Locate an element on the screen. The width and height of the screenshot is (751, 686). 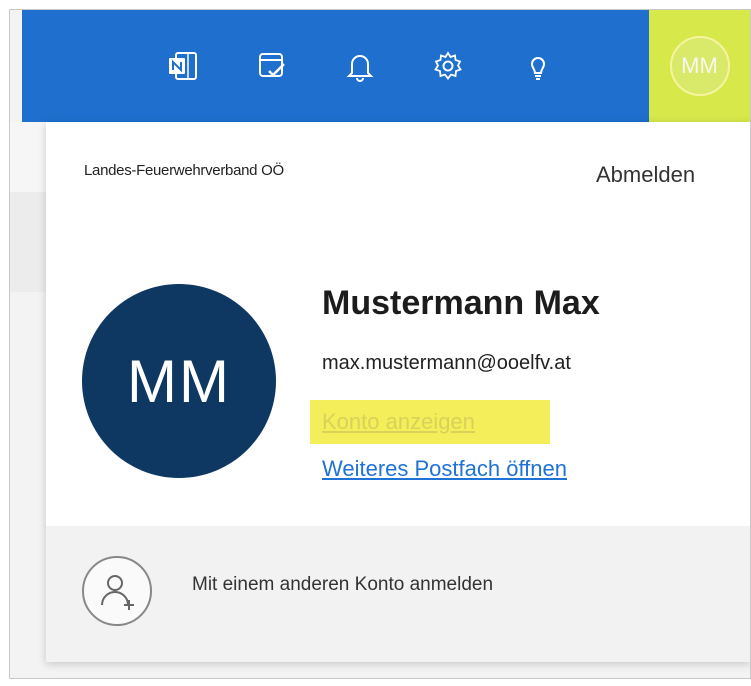
settings-gear-icon is located at coordinates (448, 65).